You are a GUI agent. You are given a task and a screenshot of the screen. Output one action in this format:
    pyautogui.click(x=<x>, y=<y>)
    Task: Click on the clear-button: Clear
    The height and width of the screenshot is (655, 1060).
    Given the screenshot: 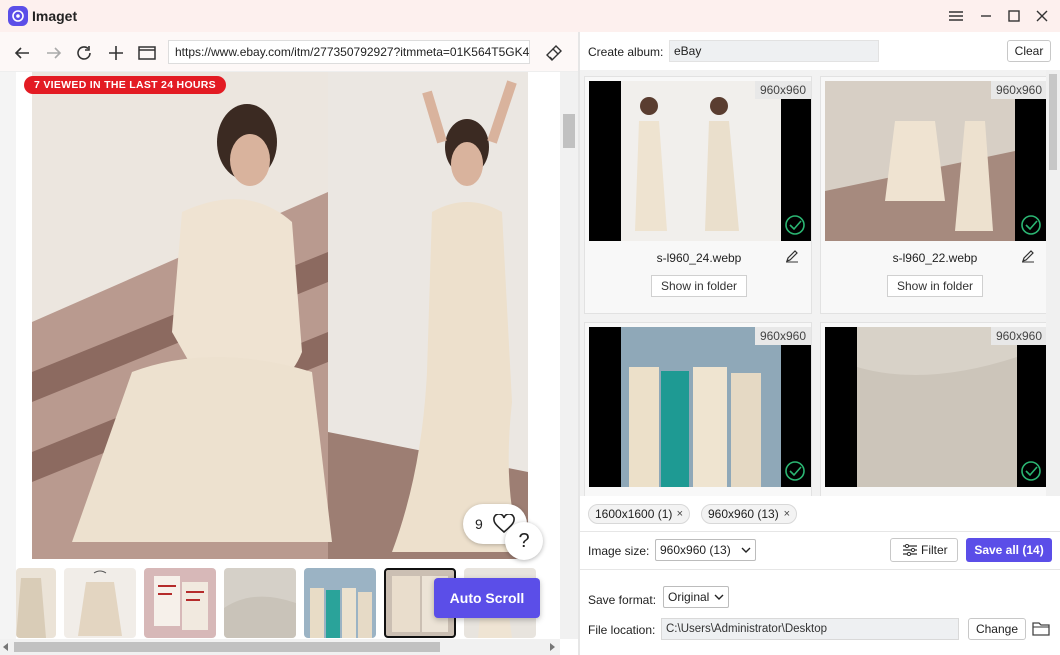 What is the action you would take?
    pyautogui.click(x=1029, y=51)
    